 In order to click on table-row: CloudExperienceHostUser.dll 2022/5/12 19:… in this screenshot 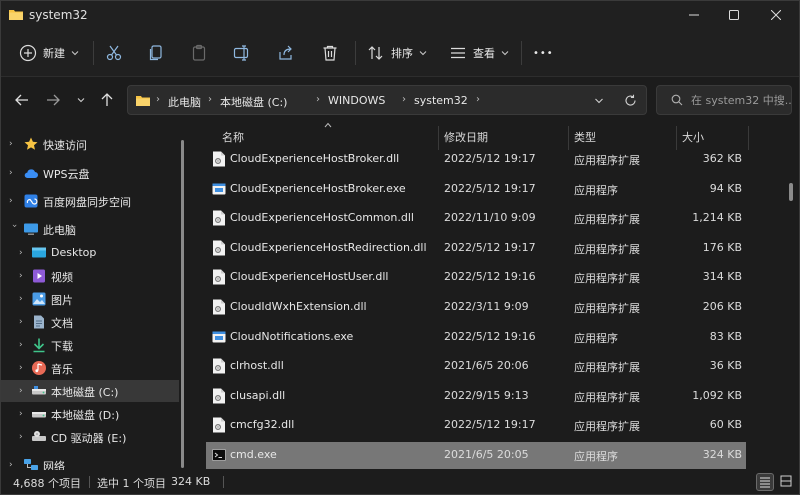, I will do `click(476, 277)`.